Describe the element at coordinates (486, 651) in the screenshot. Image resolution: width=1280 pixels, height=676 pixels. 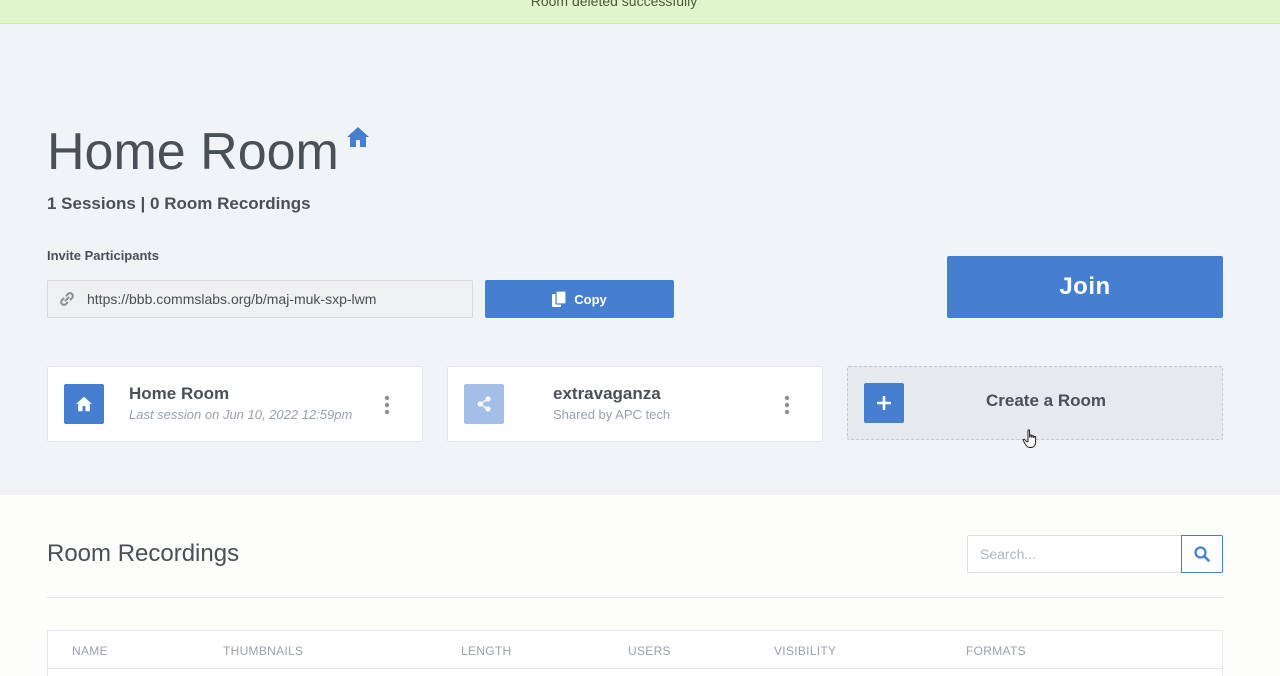
I see `column-header-length: LENGTH` at that location.